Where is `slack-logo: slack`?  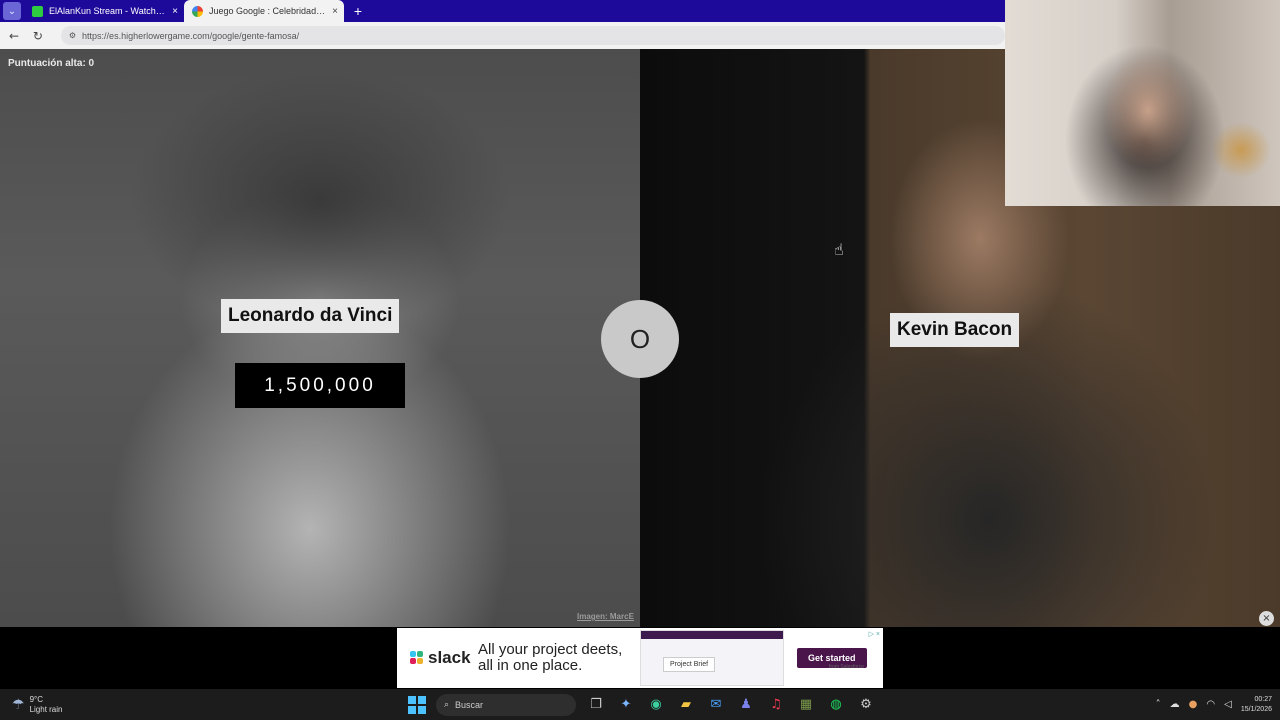
slack-logo: slack is located at coordinates (440, 658).